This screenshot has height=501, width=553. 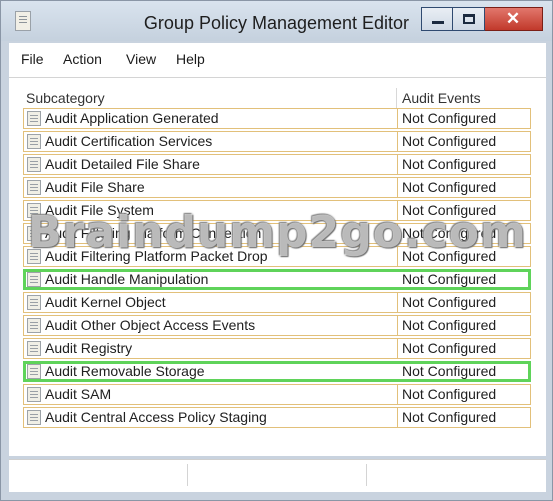 I want to click on subcategory-cell: Audit Detailed File Share, so click(x=122, y=164).